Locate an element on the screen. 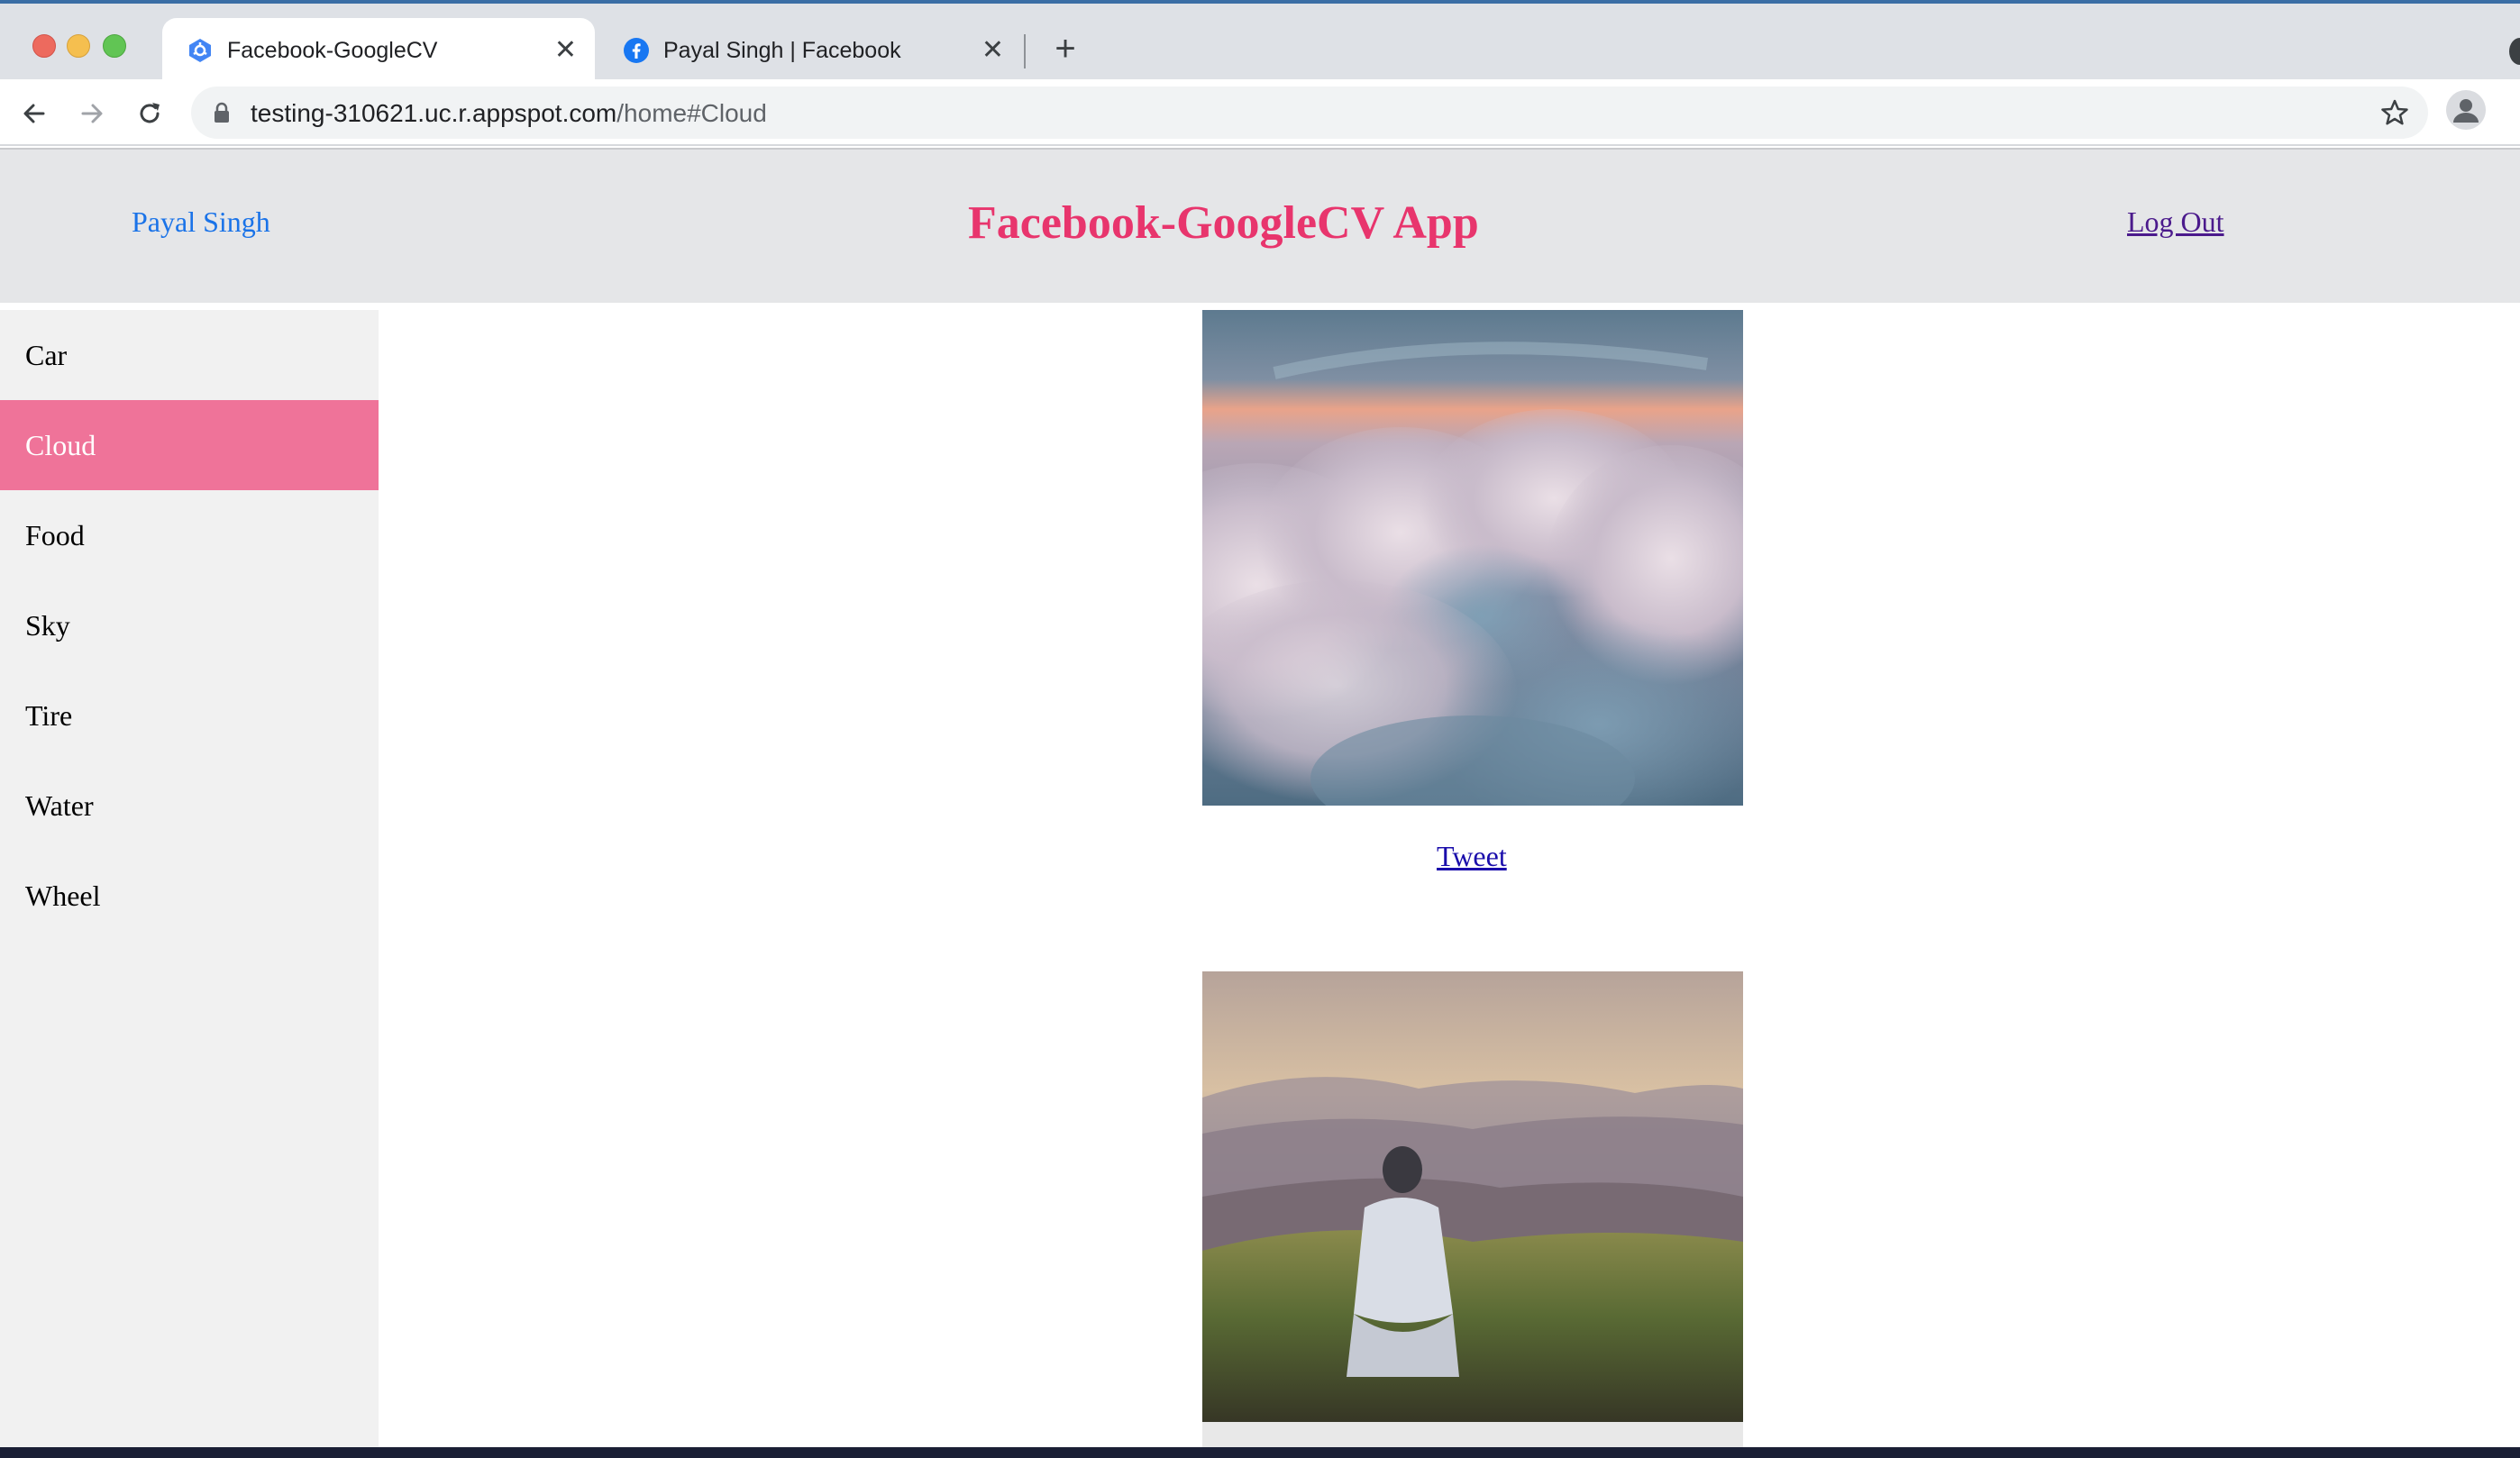  profile-avatar-icon is located at coordinates (2466, 110).